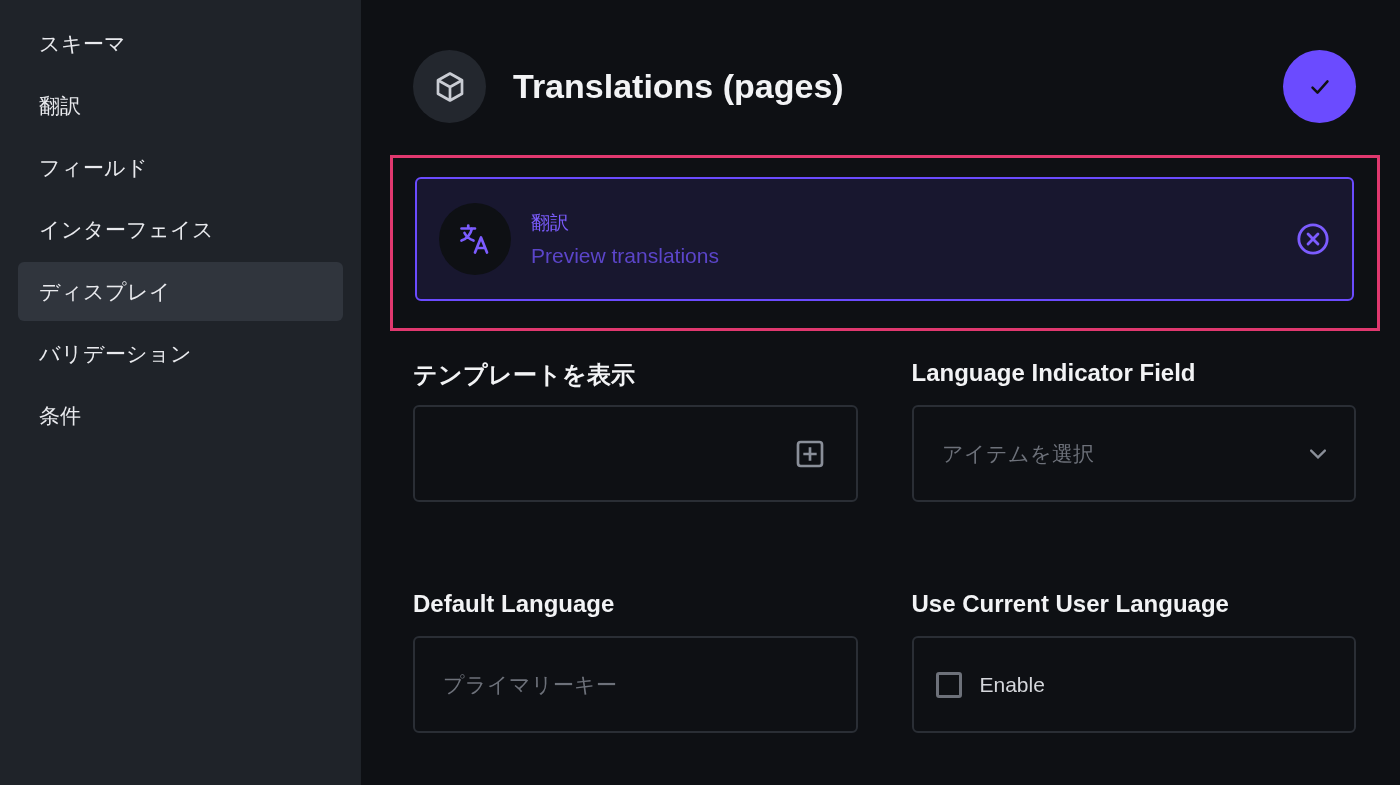 The image size is (1400, 785). Describe the element at coordinates (679, 86) in the screenshot. I see `page-title: Translations (pages)` at that location.